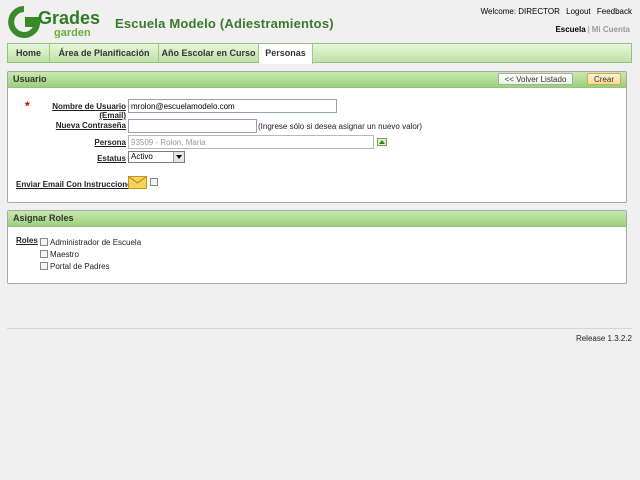 Image resolution: width=640 pixels, height=480 pixels. Describe the element at coordinates (286, 54) in the screenshot. I see `tab-personas: Personas` at that location.